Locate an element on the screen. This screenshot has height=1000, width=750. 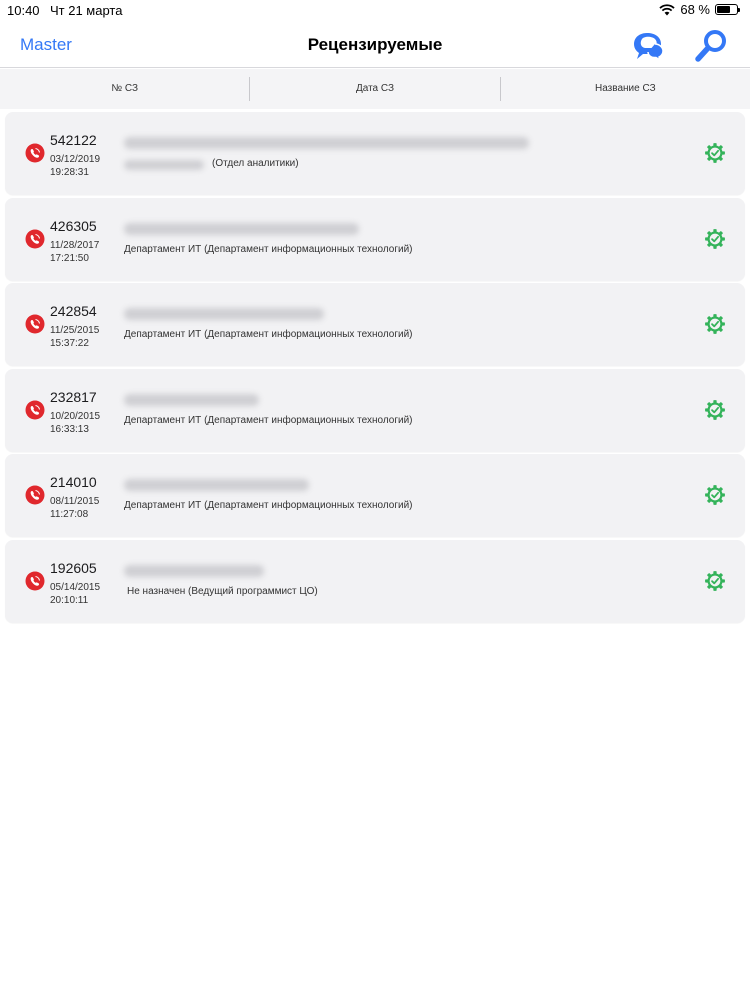
department: Не назначен (Ведущий программист ЦО) is located at coordinates (222, 591).